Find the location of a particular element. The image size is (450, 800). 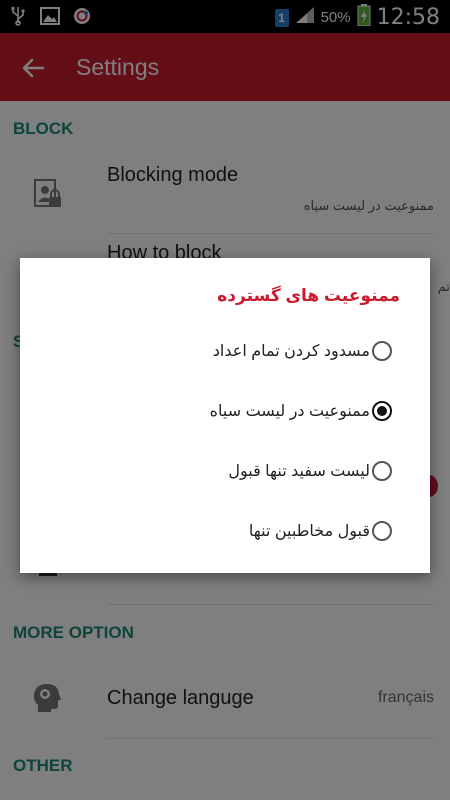

option-label: مسدود کردن تمام اعداد is located at coordinates (291, 351).